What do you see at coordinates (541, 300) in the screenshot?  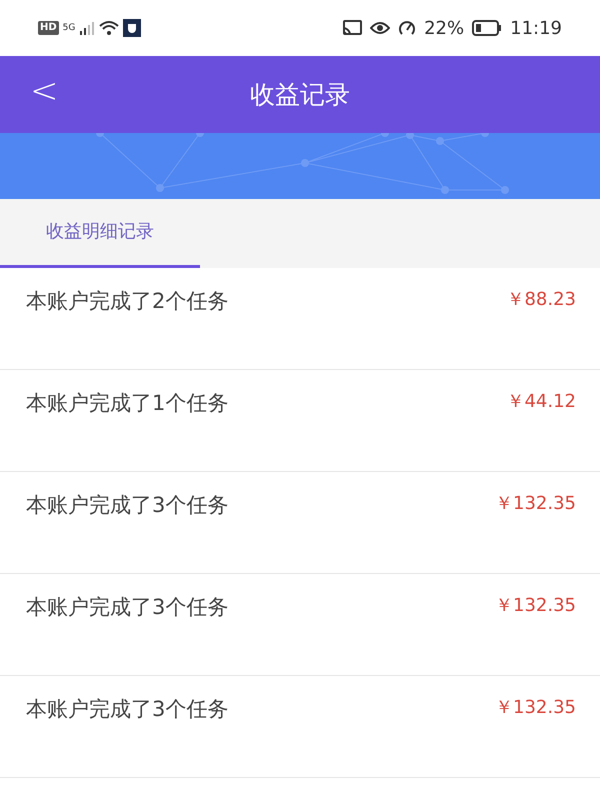 I see `record-amount: ￥88.23` at bounding box center [541, 300].